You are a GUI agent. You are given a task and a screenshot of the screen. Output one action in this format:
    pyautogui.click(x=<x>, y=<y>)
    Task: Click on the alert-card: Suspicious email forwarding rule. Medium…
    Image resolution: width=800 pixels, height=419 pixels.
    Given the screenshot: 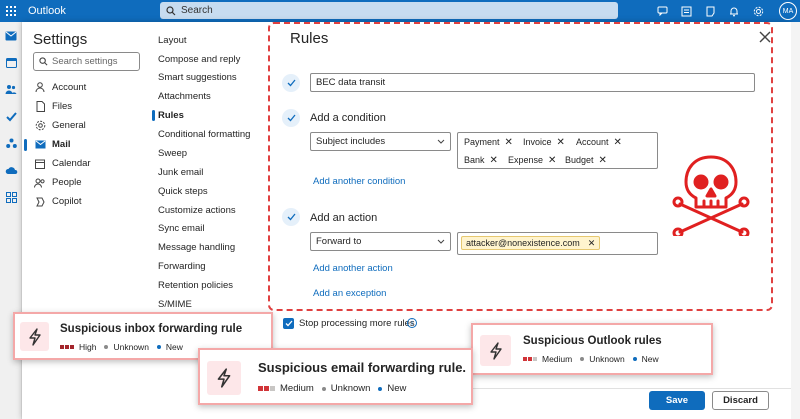 What is the action you would take?
    pyautogui.click(x=335, y=376)
    